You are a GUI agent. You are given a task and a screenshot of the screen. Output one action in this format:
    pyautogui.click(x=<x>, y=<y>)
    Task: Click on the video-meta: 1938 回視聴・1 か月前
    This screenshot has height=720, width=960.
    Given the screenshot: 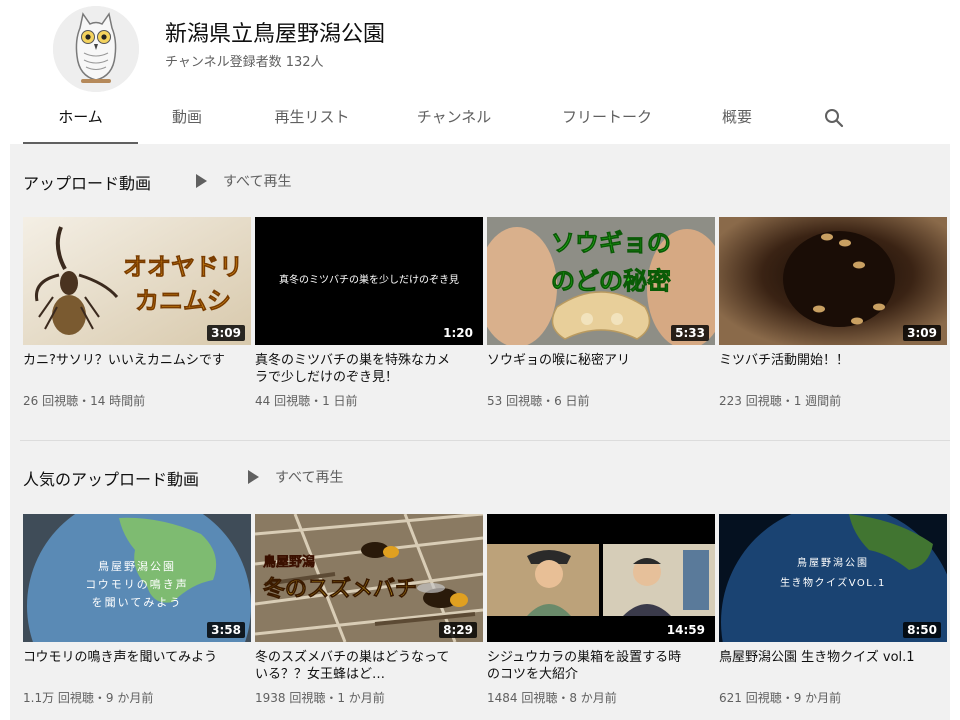 What is the action you would take?
    pyautogui.click(x=320, y=698)
    